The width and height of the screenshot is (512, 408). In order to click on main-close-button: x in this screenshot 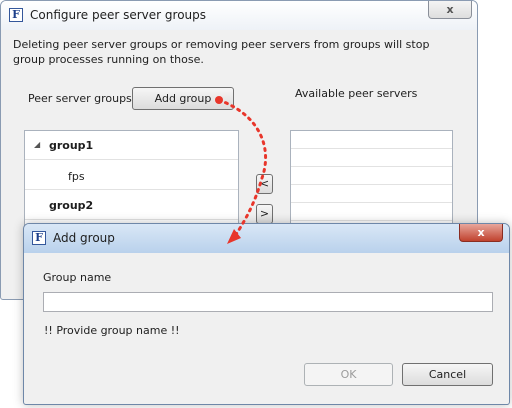, I will do `click(450, 10)`.